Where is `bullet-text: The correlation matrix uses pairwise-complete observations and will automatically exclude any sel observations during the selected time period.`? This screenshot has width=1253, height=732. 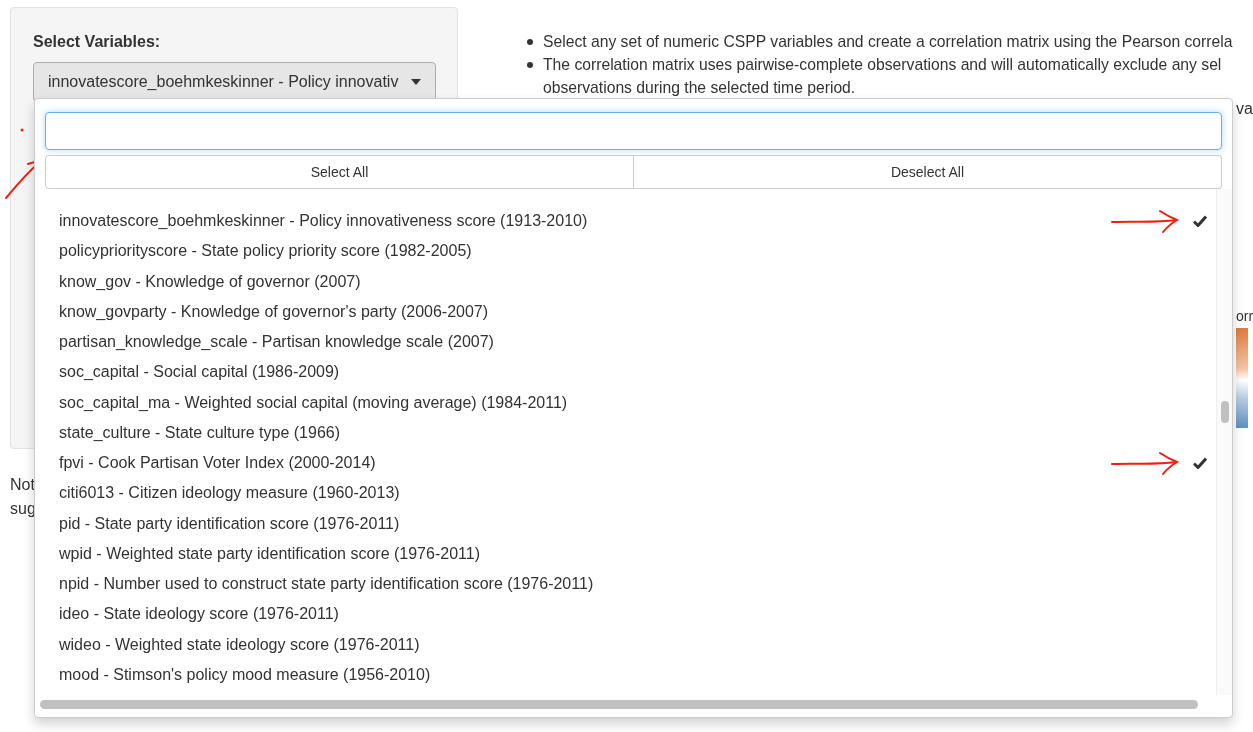
bullet-text: The correlation matrix uses pairwise-complete observations and will automatically exclude any sel observations during the selected time period. is located at coordinates (882, 76).